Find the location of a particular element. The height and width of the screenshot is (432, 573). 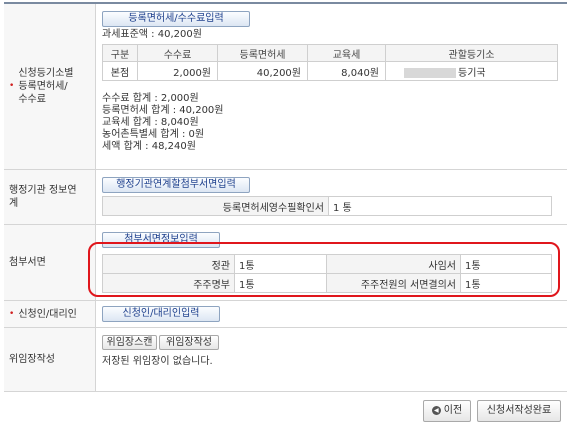

delegation-write-button: 위임장작성 is located at coordinates (189, 342).